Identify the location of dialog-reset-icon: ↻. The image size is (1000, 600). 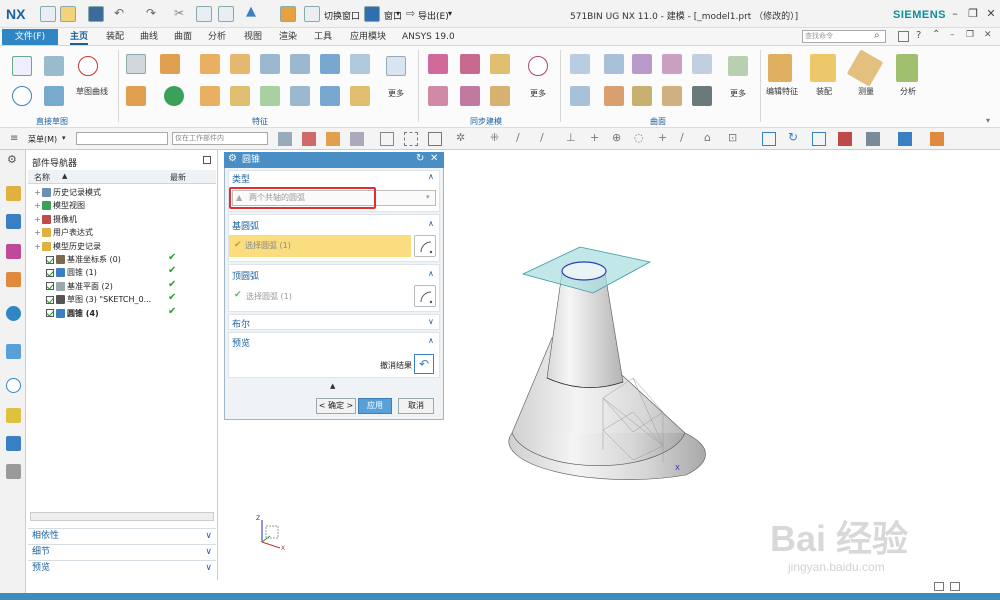
(420, 158).